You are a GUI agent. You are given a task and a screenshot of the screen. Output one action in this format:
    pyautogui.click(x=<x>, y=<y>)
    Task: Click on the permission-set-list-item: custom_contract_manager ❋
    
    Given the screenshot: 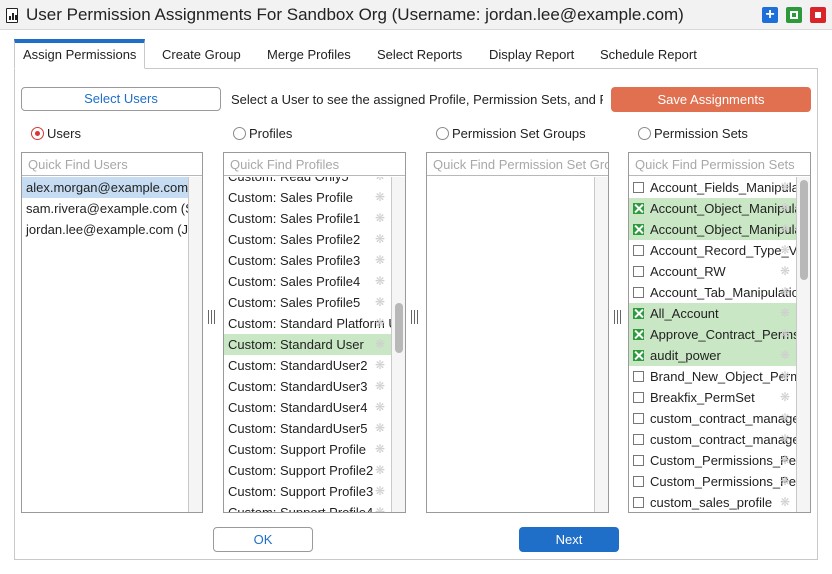 What is the action you would take?
    pyautogui.click(x=712, y=418)
    